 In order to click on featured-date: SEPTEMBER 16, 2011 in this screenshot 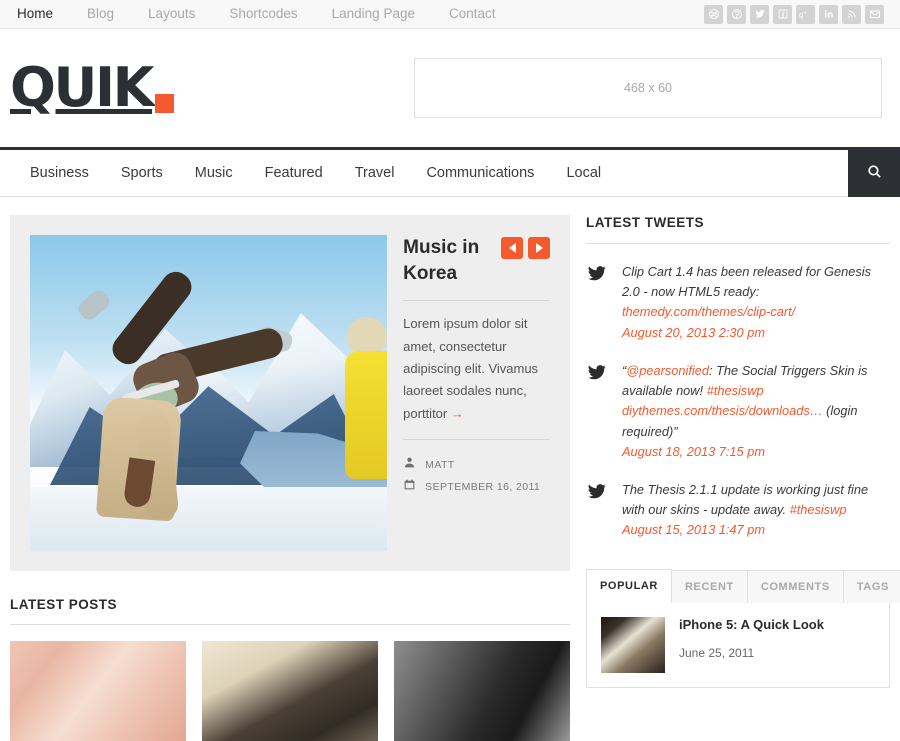, I will do `click(483, 487)`.